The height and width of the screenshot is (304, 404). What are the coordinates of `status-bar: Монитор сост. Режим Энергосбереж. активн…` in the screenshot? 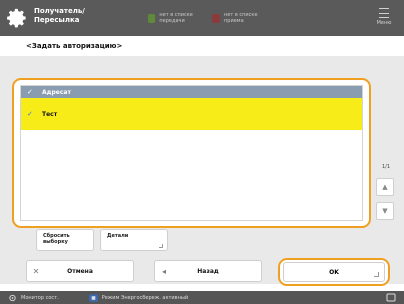 It's located at (202, 297).